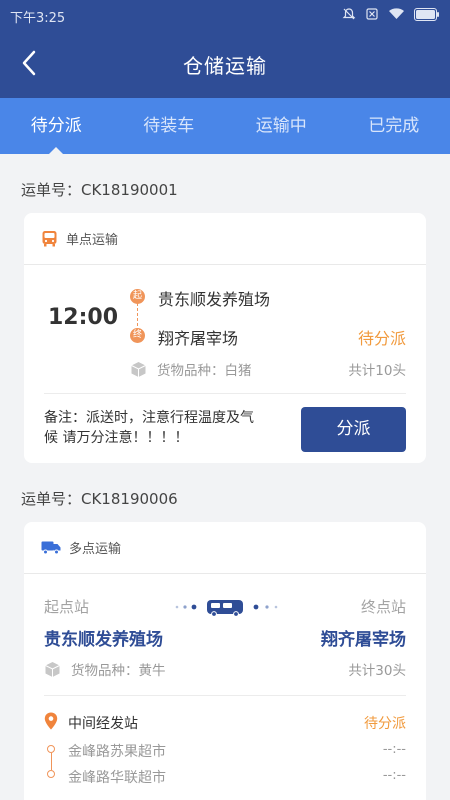 This screenshot has height=800, width=450. Describe the element at coordinates (394, 126) in the screenshot. I see `tab-completed: 已完成` at that location.